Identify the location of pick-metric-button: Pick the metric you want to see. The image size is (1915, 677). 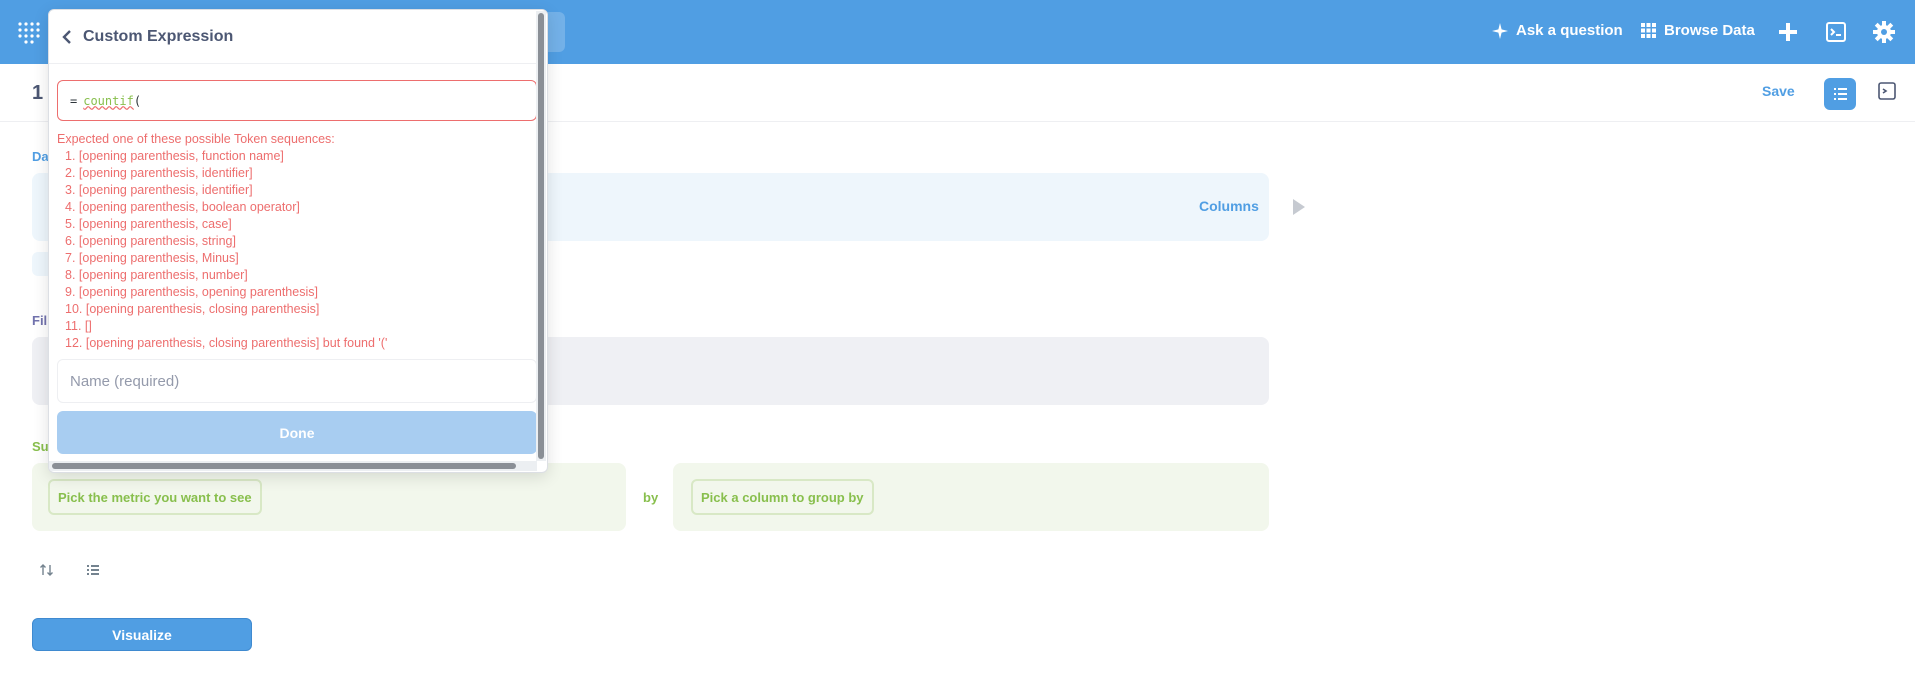
(155, 497).